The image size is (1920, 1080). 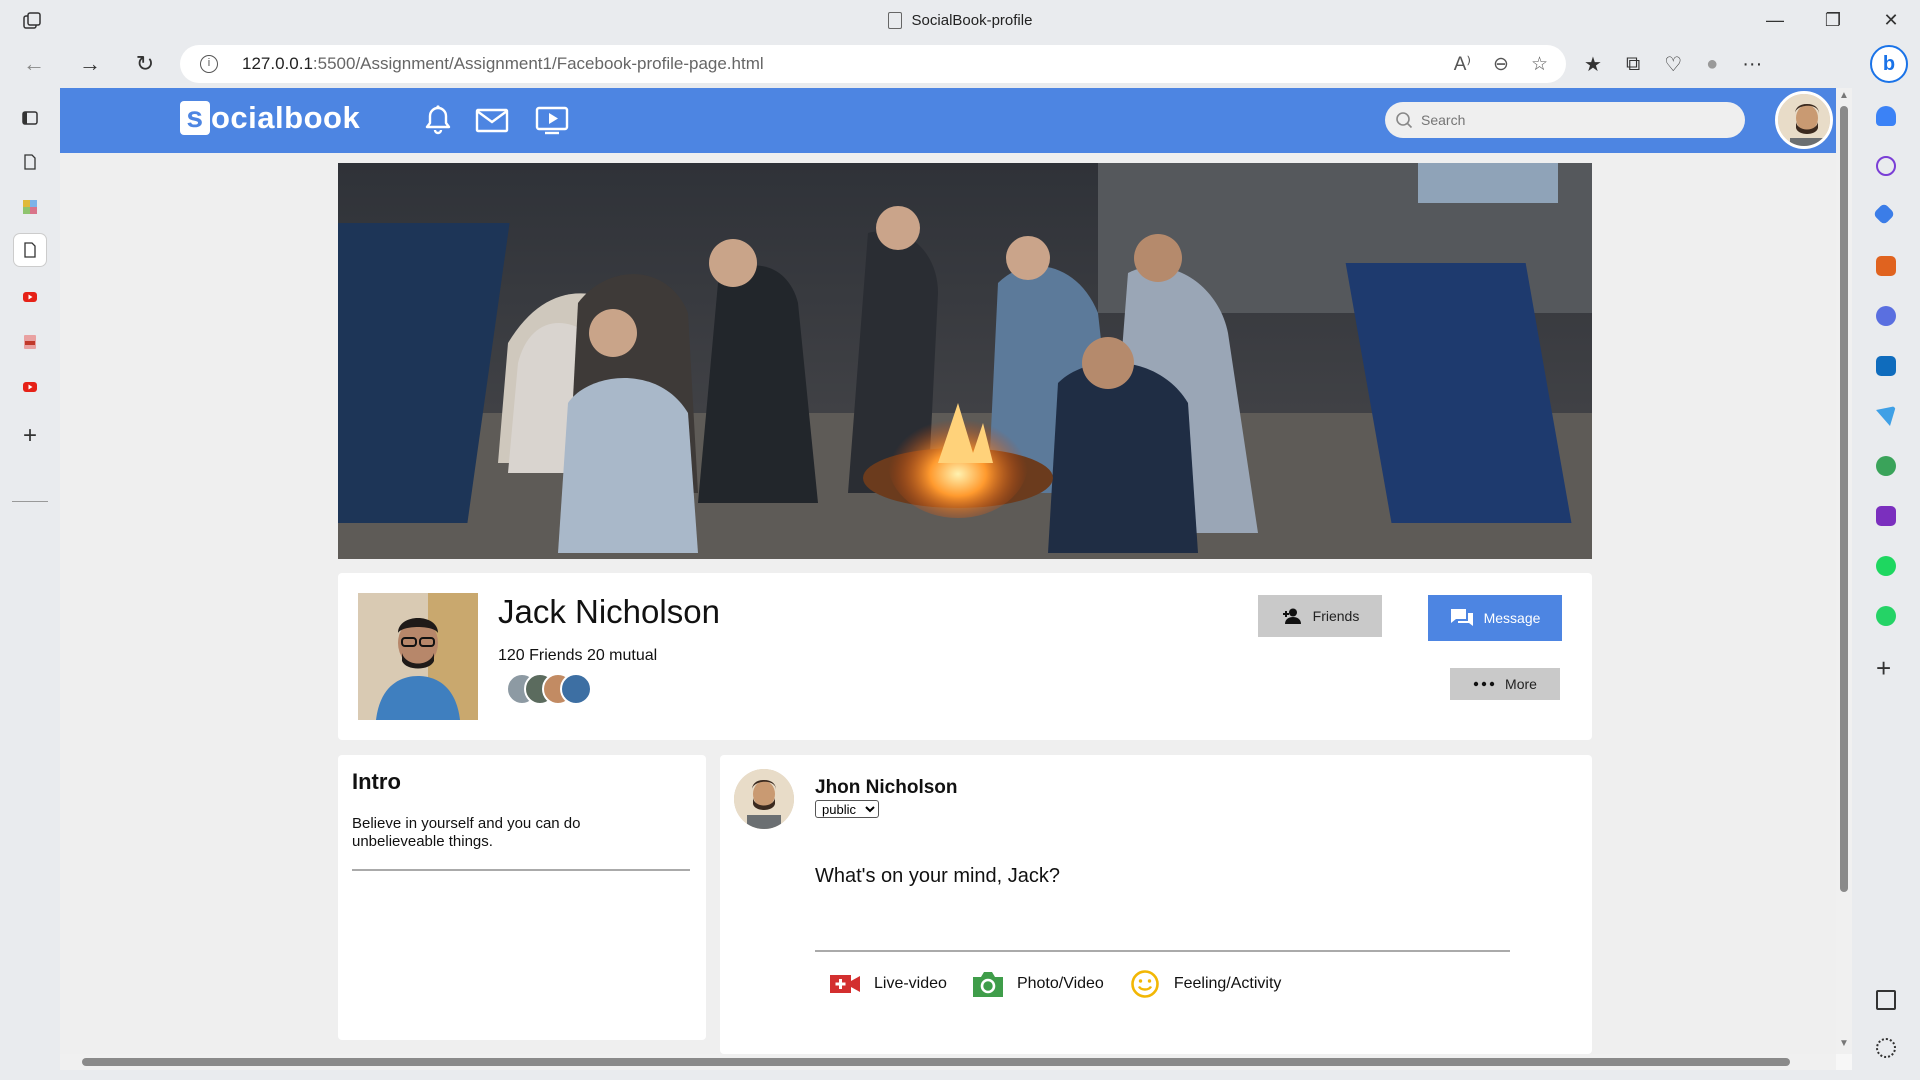 What do you see at coordinates (1512, 618) in the screenshot?
I see `message-button-label: Message` at bounding box center [1512, 618].